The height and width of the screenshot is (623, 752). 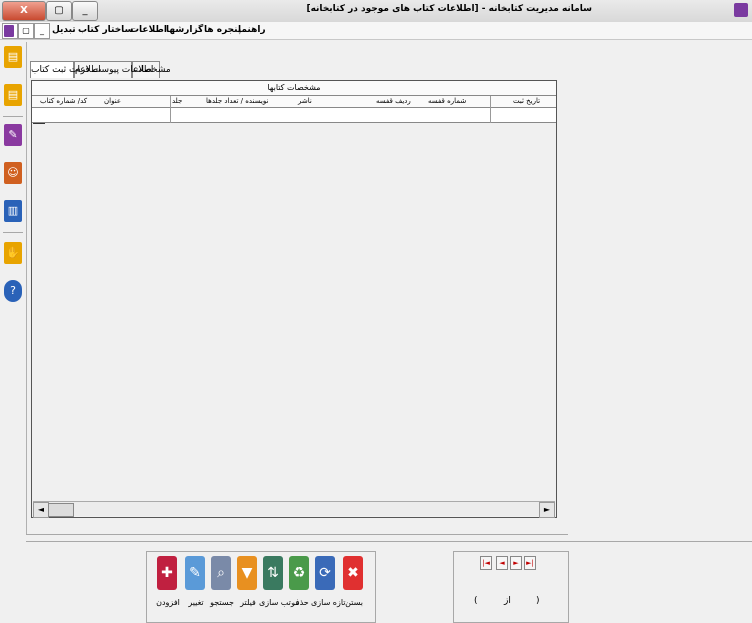 I want to click on help-icon: ?, so click(x=13, y=291).